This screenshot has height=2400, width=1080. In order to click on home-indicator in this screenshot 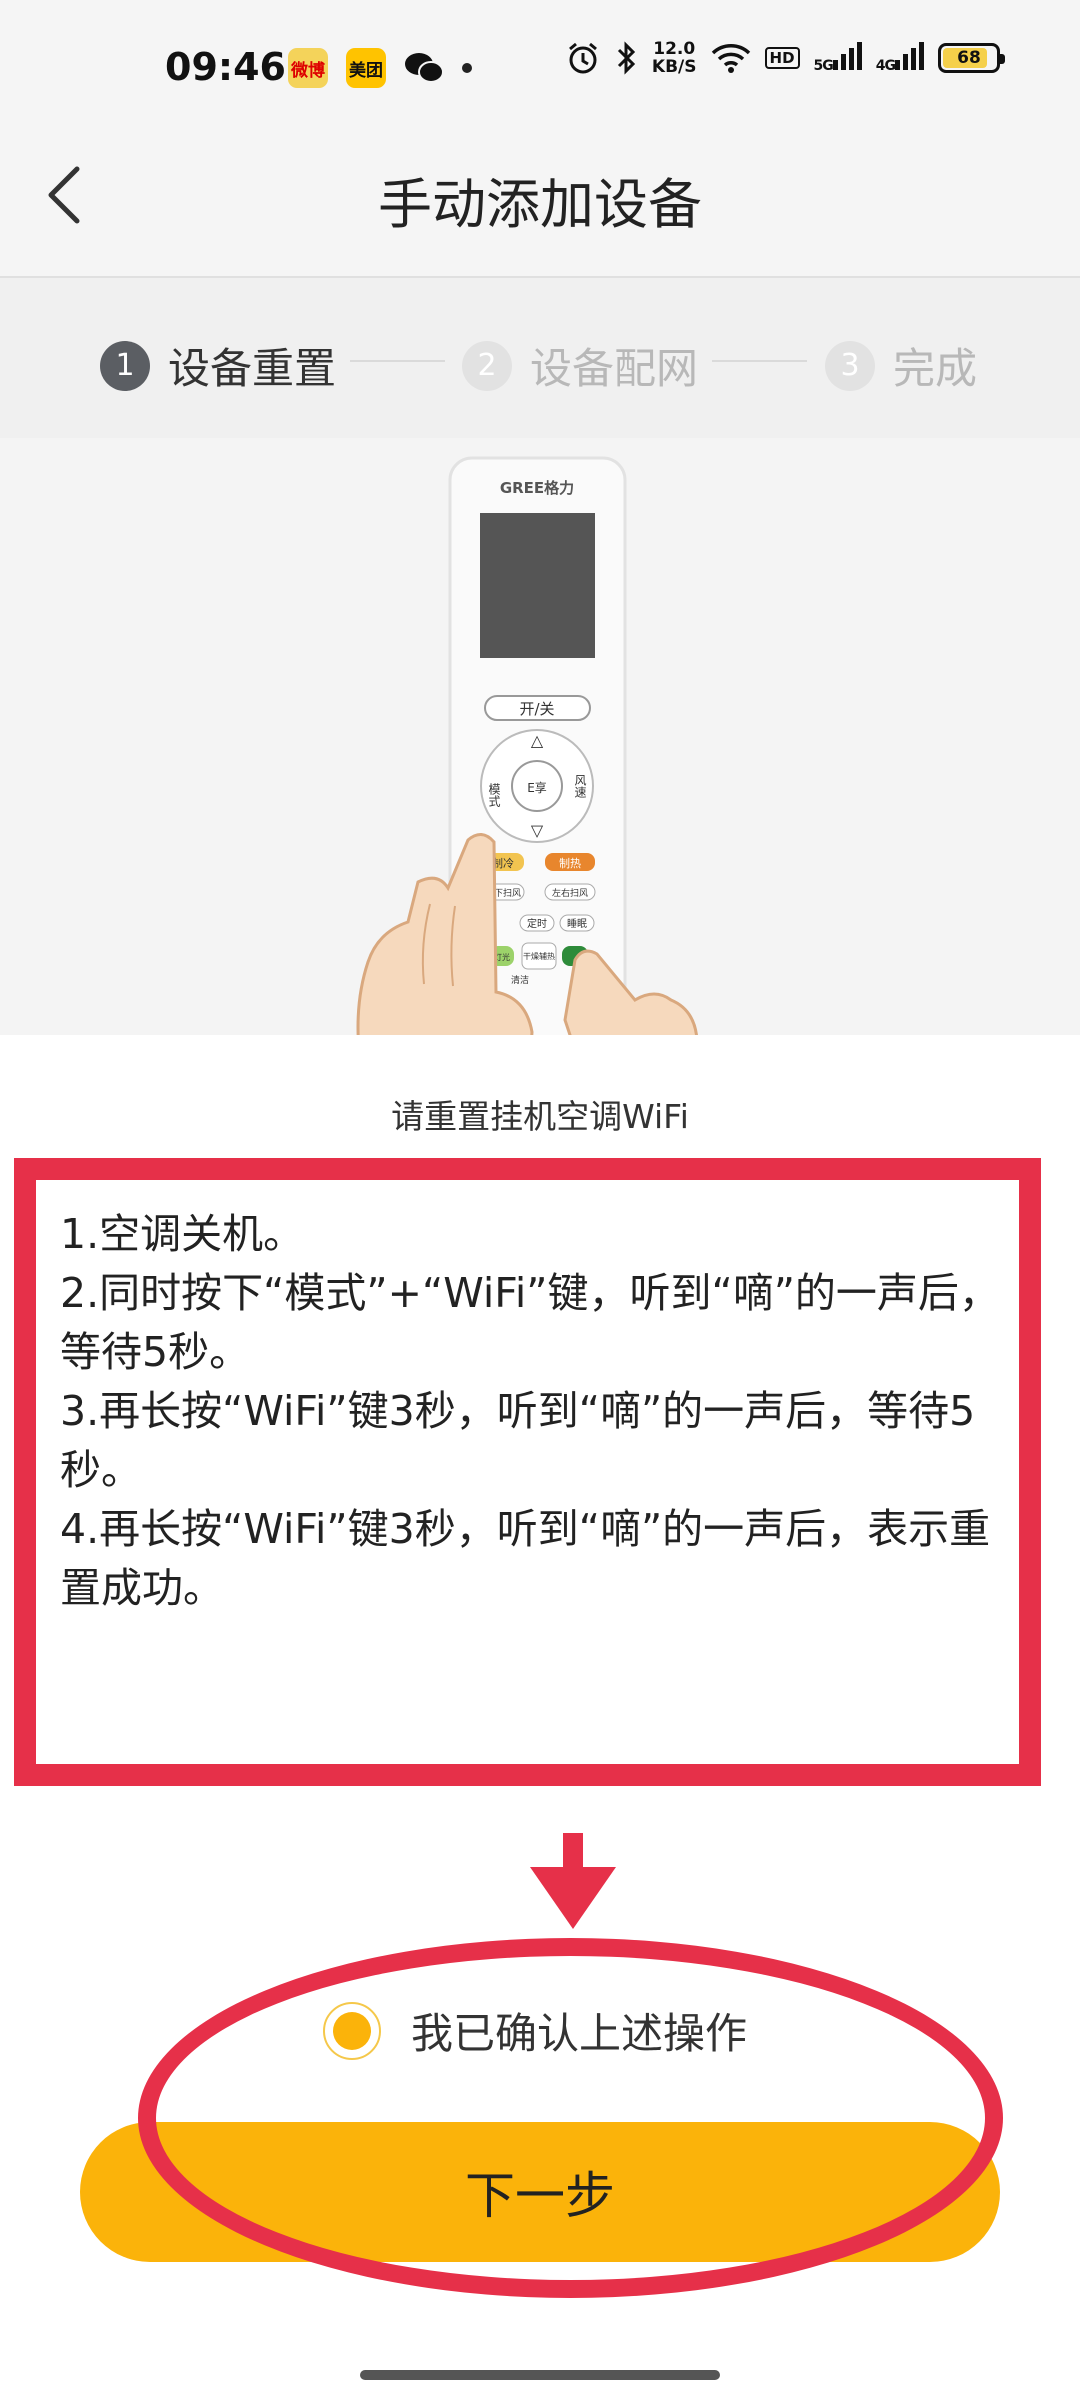, I will do `click(540, 2375)`.